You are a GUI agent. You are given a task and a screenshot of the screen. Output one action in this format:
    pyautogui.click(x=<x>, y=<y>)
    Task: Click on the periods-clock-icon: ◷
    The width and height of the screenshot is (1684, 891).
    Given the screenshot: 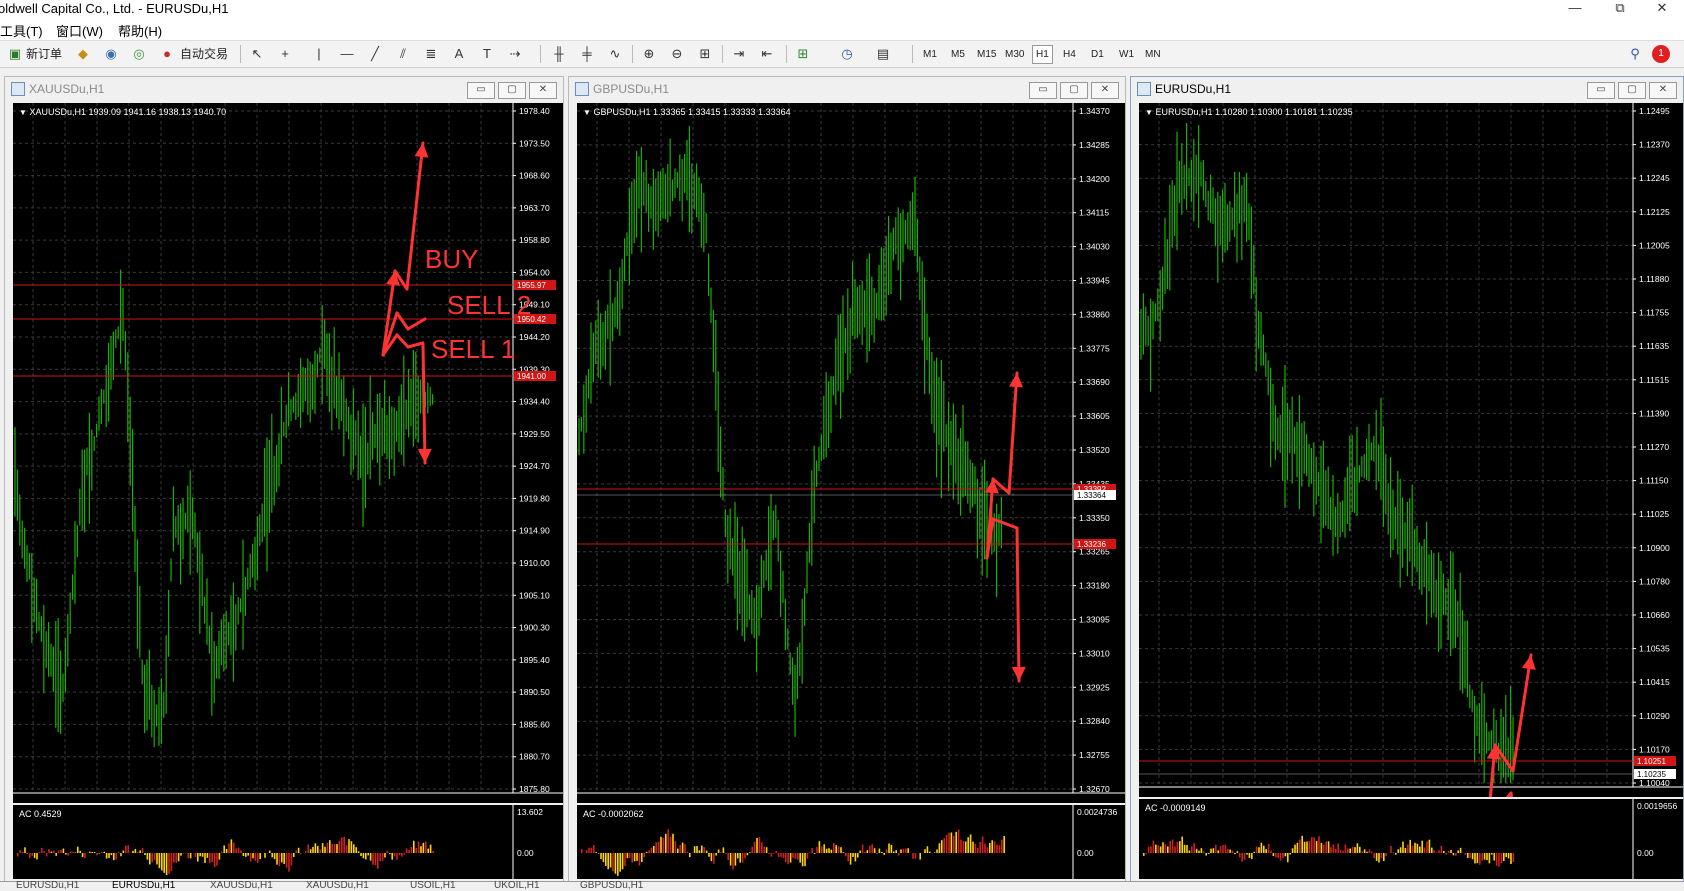 What is the action you would take?
    pyautogui.click(x=847, y=54)
    